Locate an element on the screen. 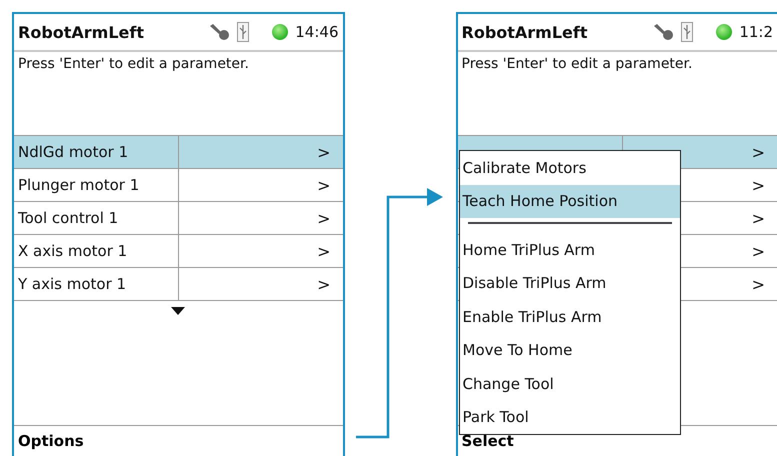 The width and height of the screenshot is (777, 456). parameter-label: Plunger motor 1 is located at coordinates (96, 185).